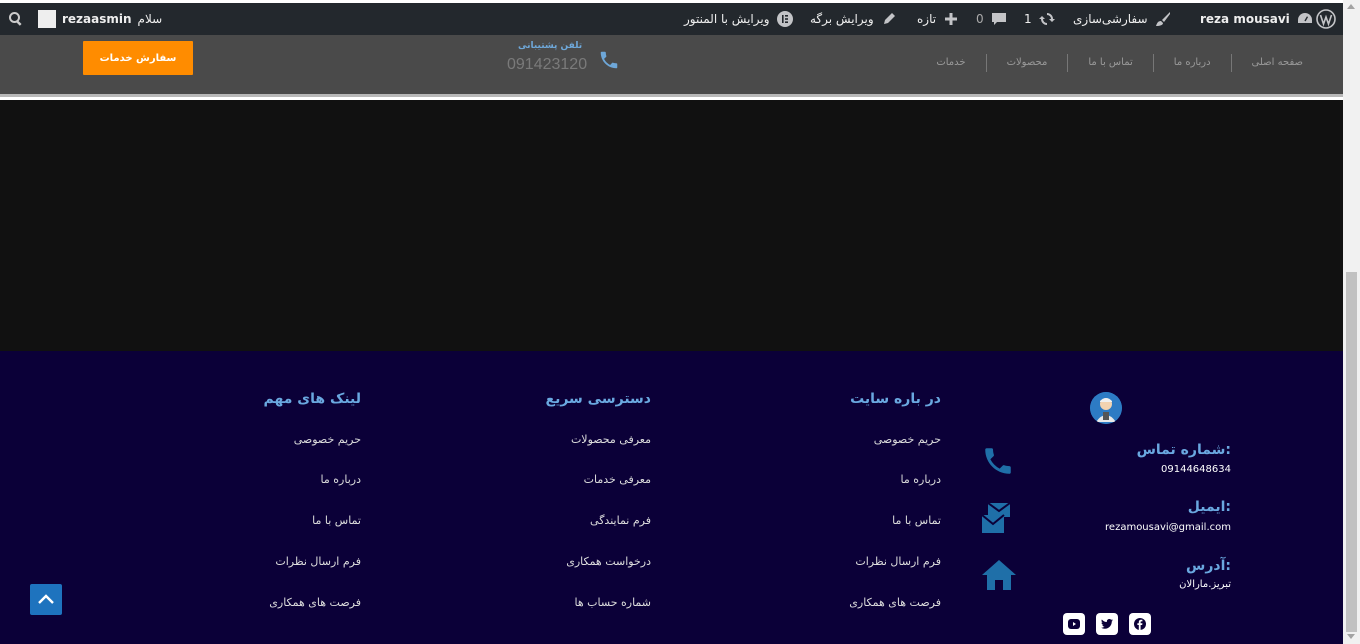 The image size is (1360, 644). I want to click on quick-access-column-title: دسترسی سریع, so click(598, 399).